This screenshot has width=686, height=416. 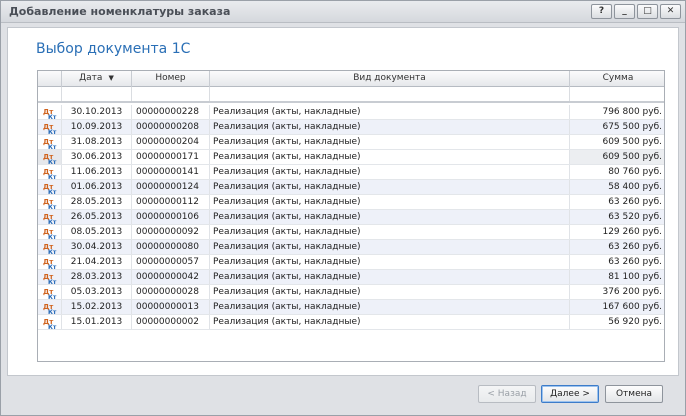 I want to click on help-button: ?, so click(x=601, y=11).